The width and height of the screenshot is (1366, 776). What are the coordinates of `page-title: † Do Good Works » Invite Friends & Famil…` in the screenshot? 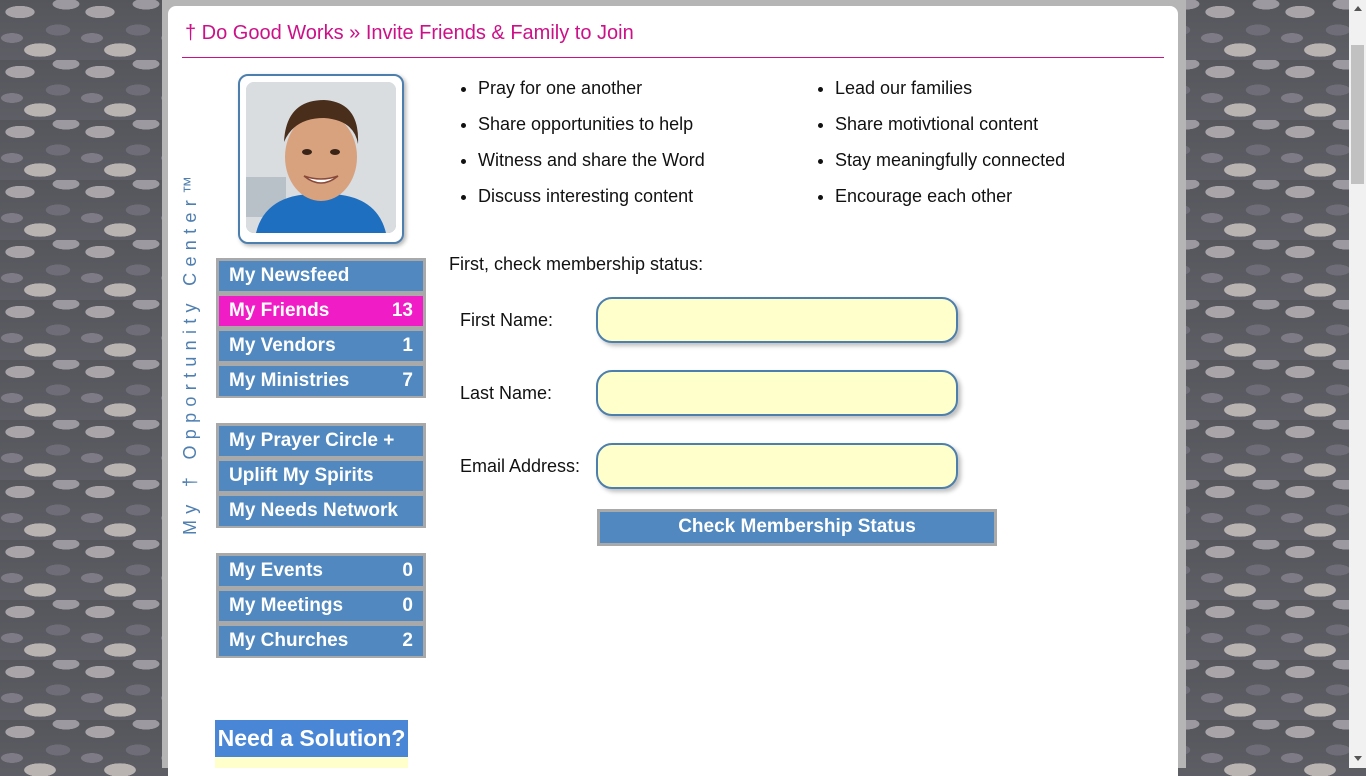 It's located at (409, 33).